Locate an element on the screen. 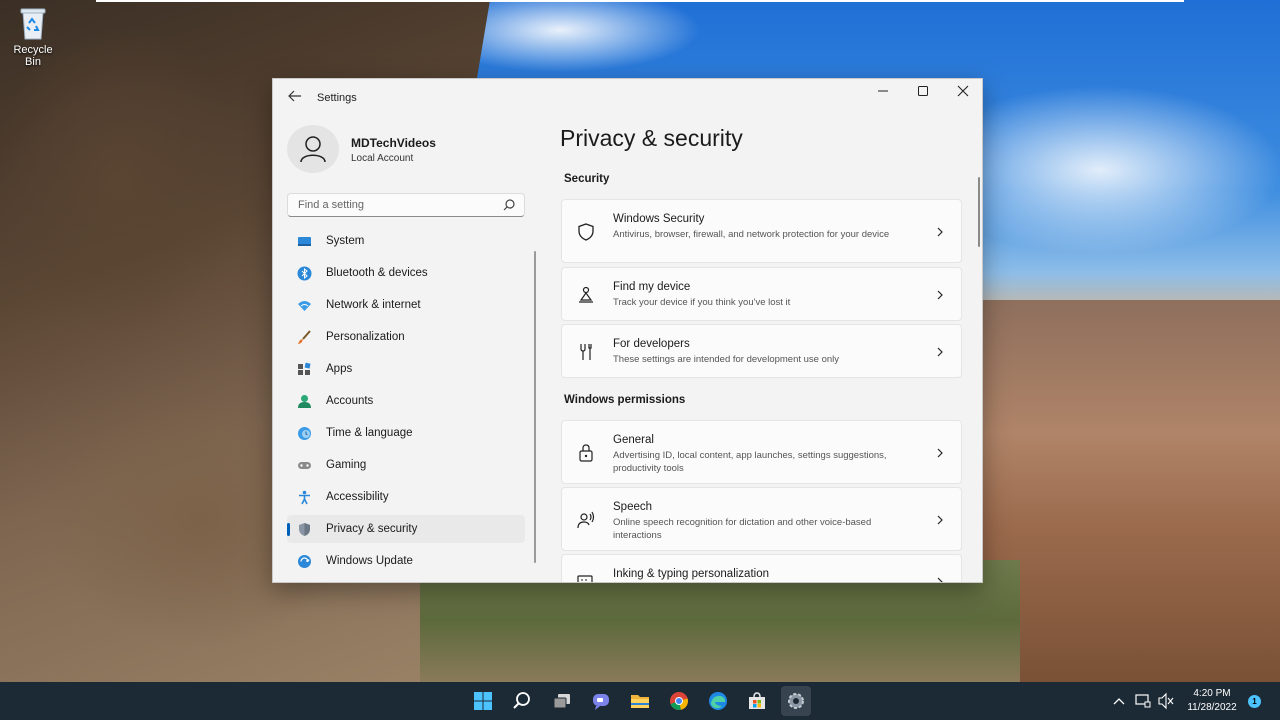 The image size is (1280, 720). card-inking-typing: Inking & typing personalization is located at coordinates (761, 568).